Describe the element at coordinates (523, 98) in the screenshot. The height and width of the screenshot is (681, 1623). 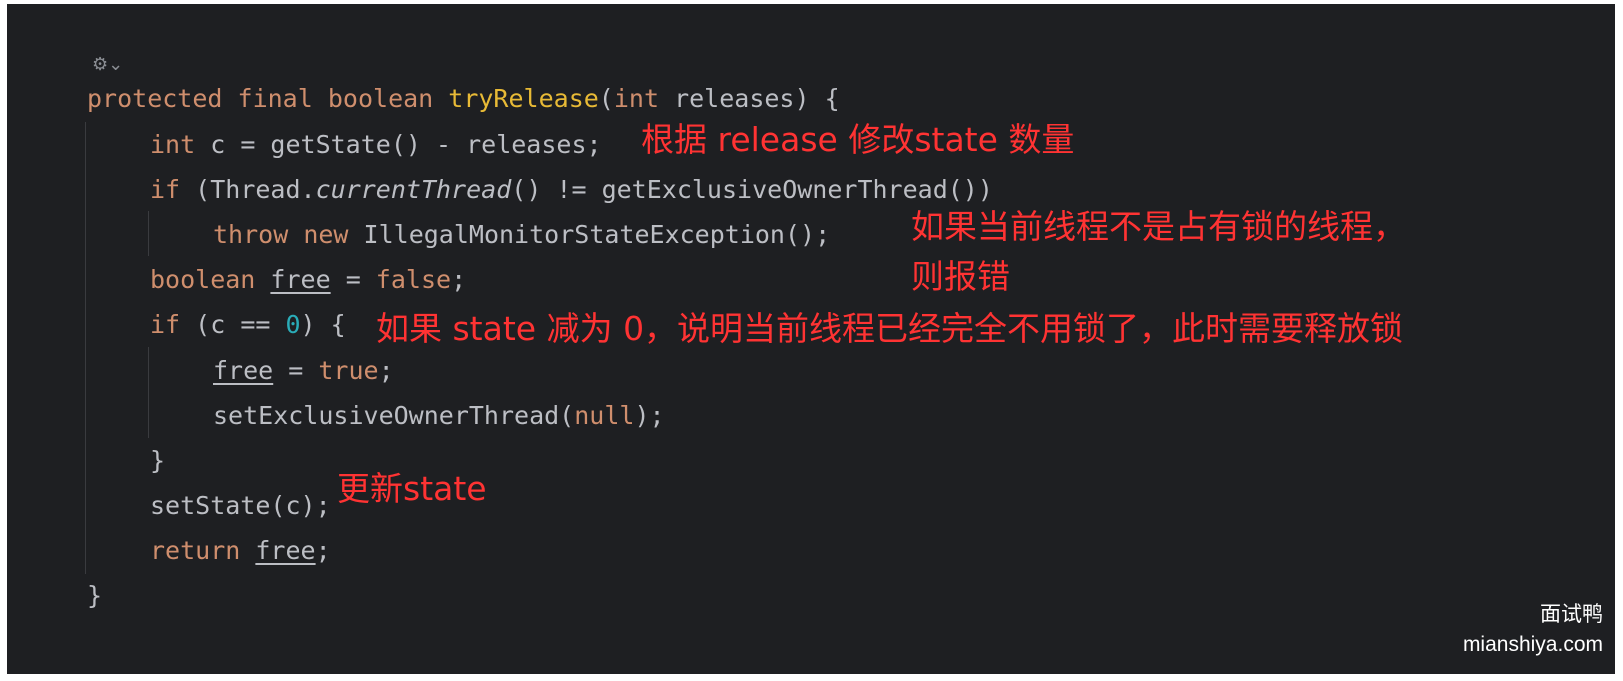
I see `method-name: tryRelease` at that location.